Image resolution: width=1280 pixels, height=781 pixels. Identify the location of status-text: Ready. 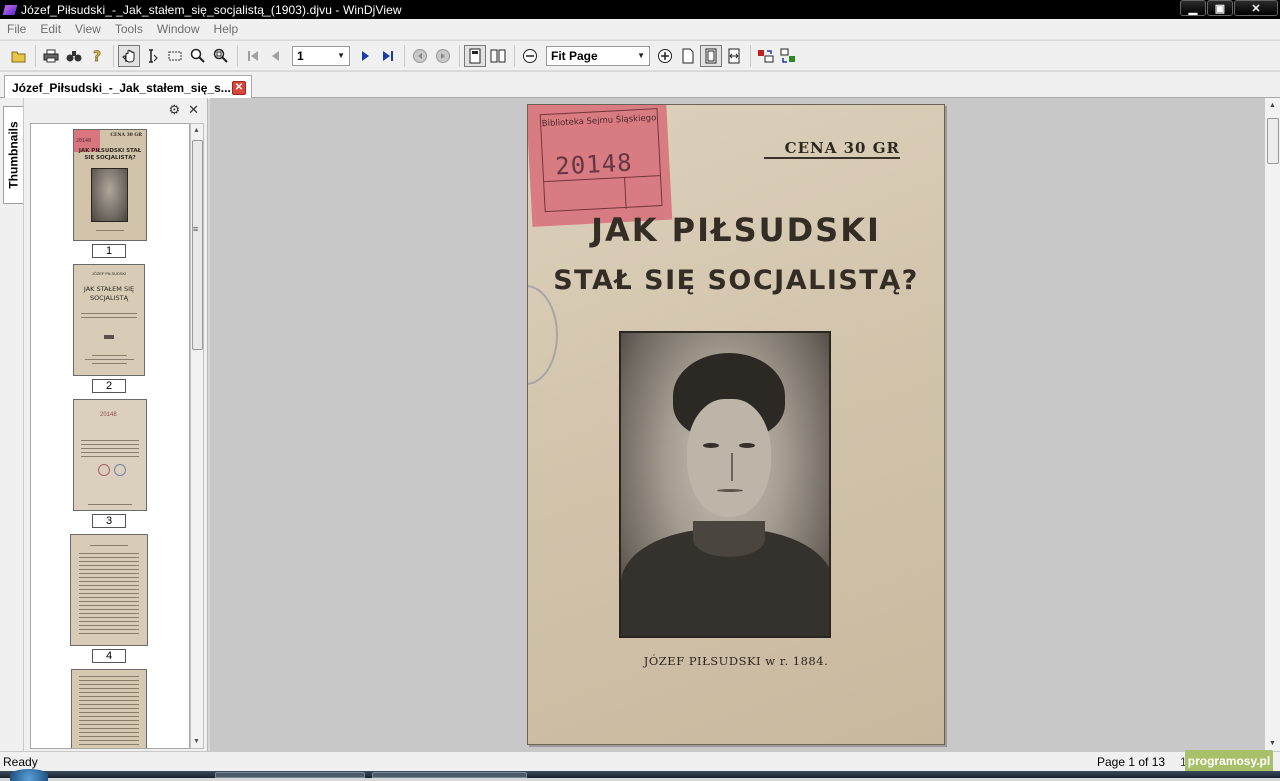
(20, 762).